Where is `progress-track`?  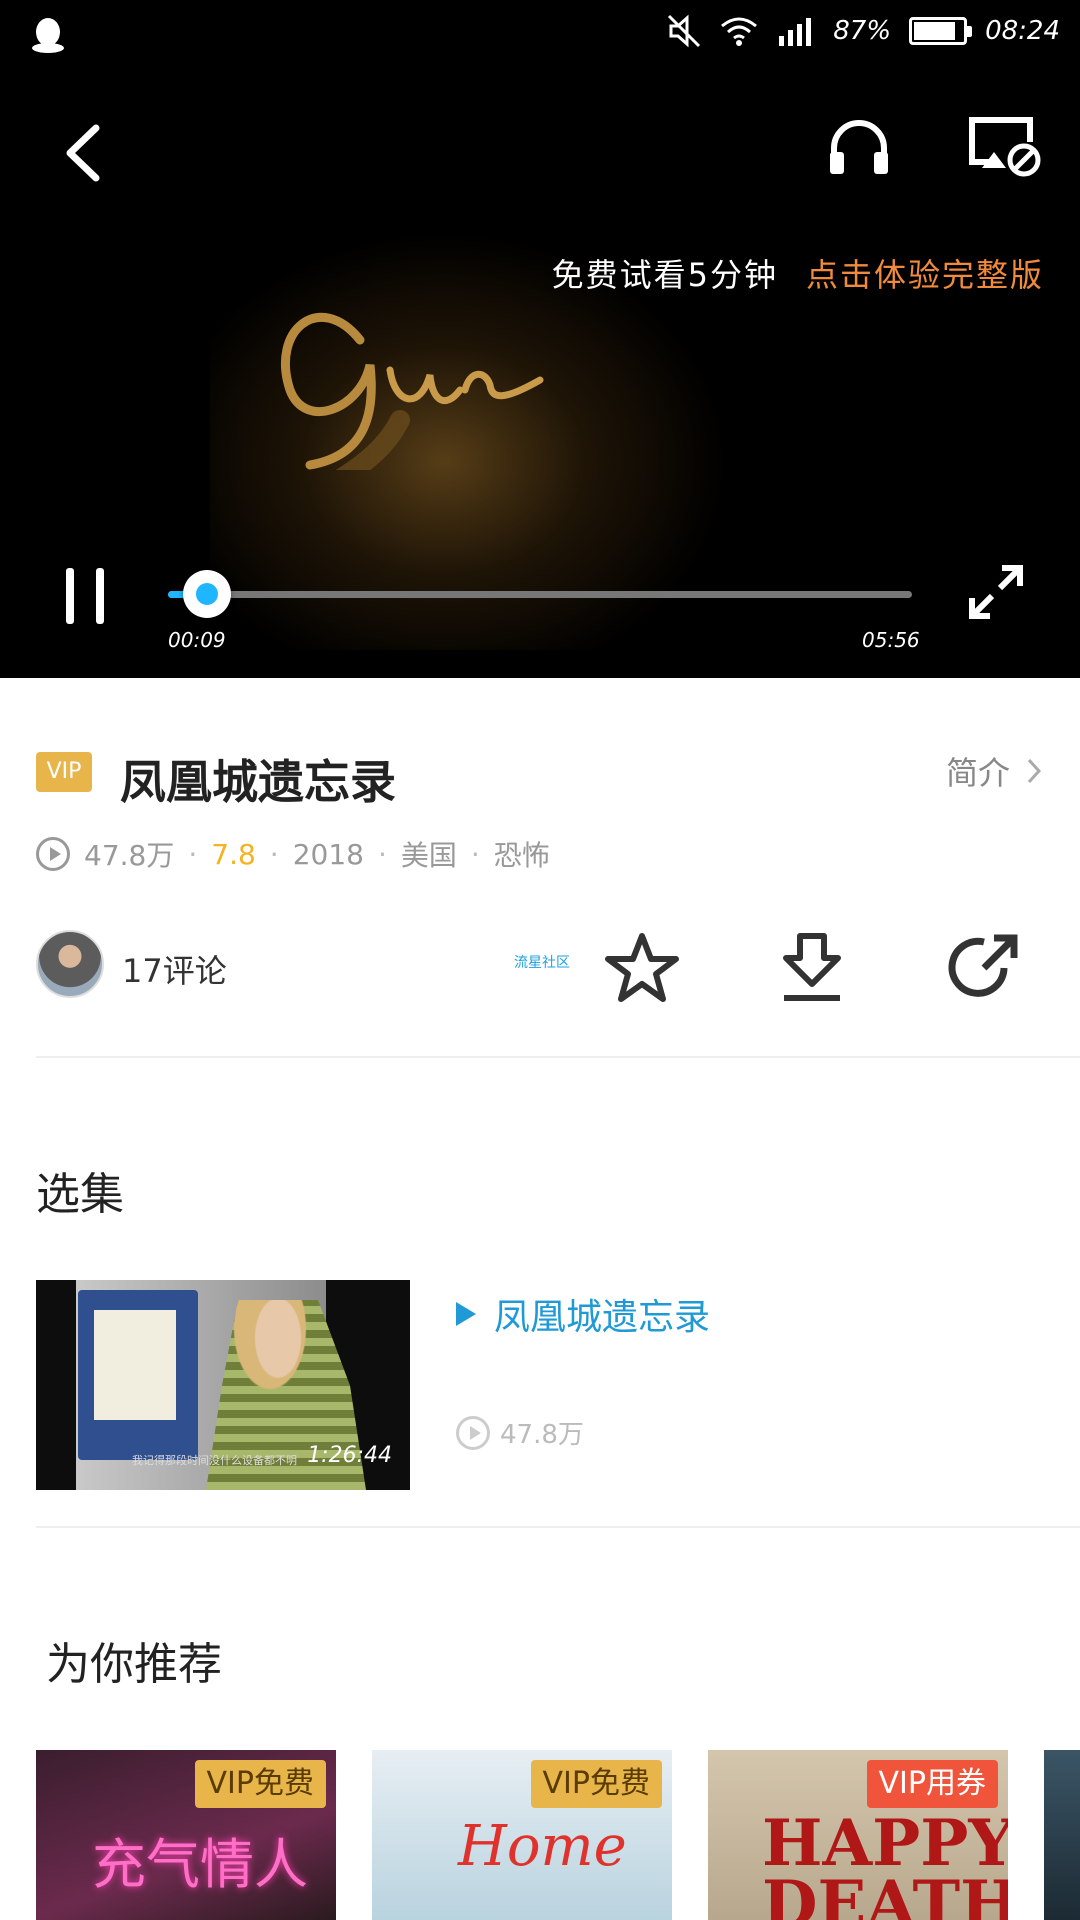 progress-track is located at coordinates (540, 594).